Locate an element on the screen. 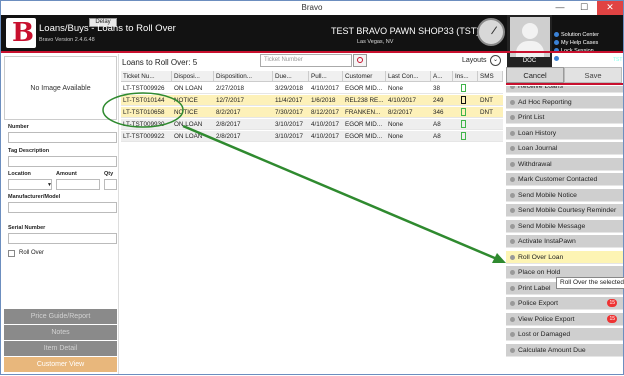 The width and height of the screenshot is (624, 376). tst-label: TST is located at coordinates (618, 60).